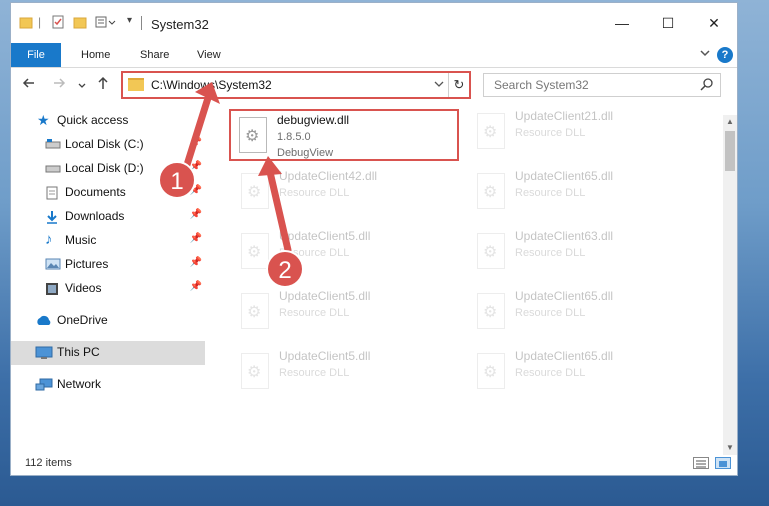 The width and height of the screenshot is (769, 506). Describe the element at coordinates (237, 168) in the screenshot. I see `annotation-arrows` at that location.